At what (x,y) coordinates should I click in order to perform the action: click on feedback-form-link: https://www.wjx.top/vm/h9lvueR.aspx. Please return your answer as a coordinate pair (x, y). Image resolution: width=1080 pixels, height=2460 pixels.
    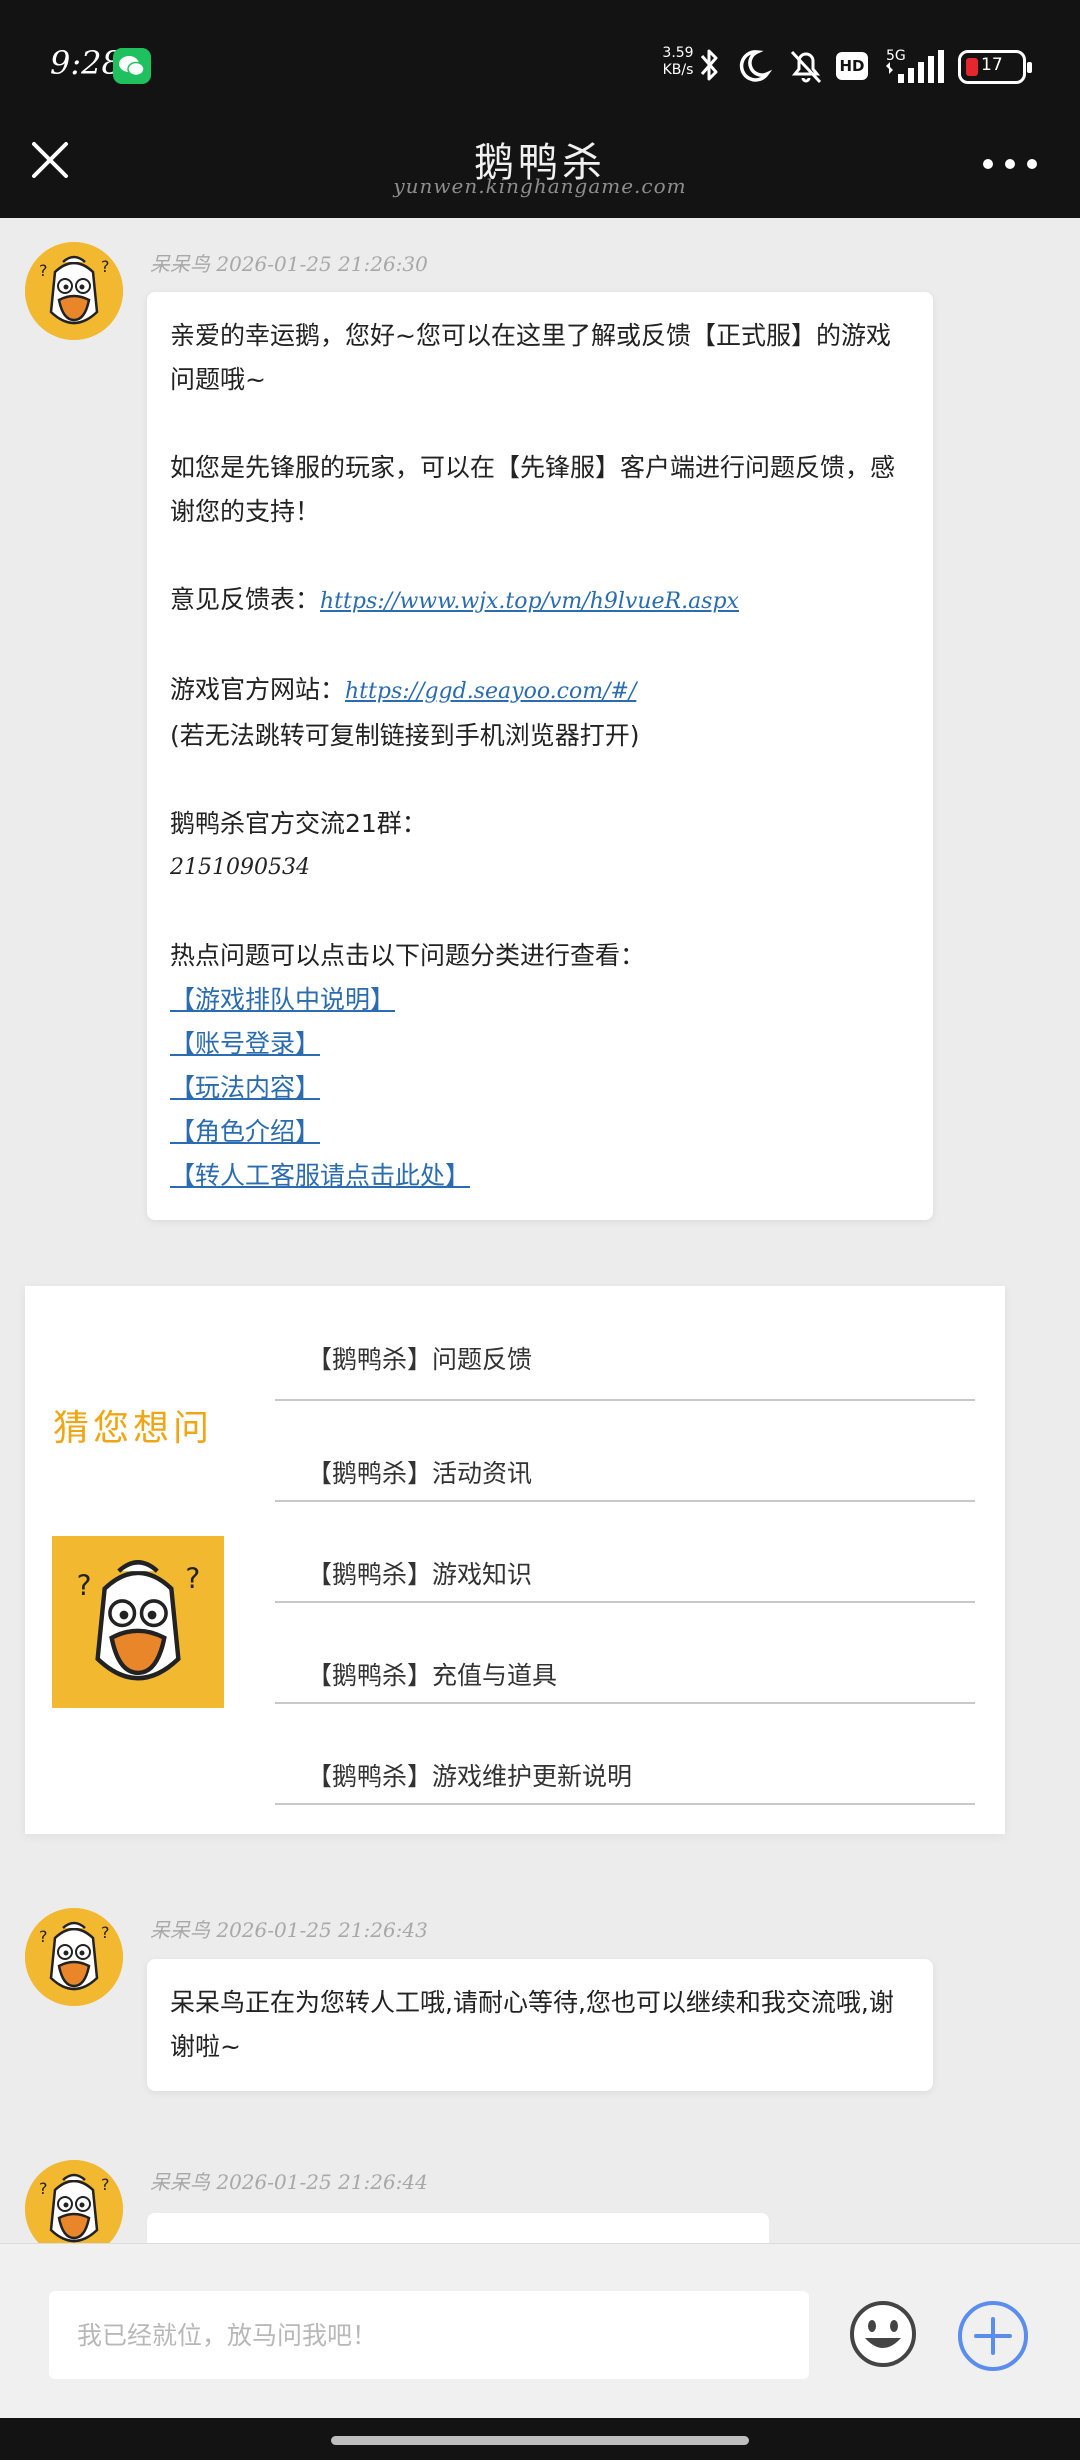
    Looking at the image, I should click on (529, 601).